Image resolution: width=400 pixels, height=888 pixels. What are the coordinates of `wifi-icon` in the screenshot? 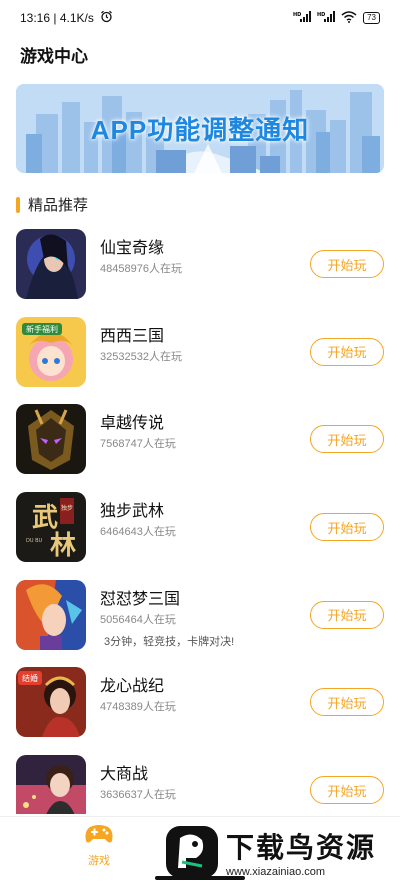 It's located at (349, 18).